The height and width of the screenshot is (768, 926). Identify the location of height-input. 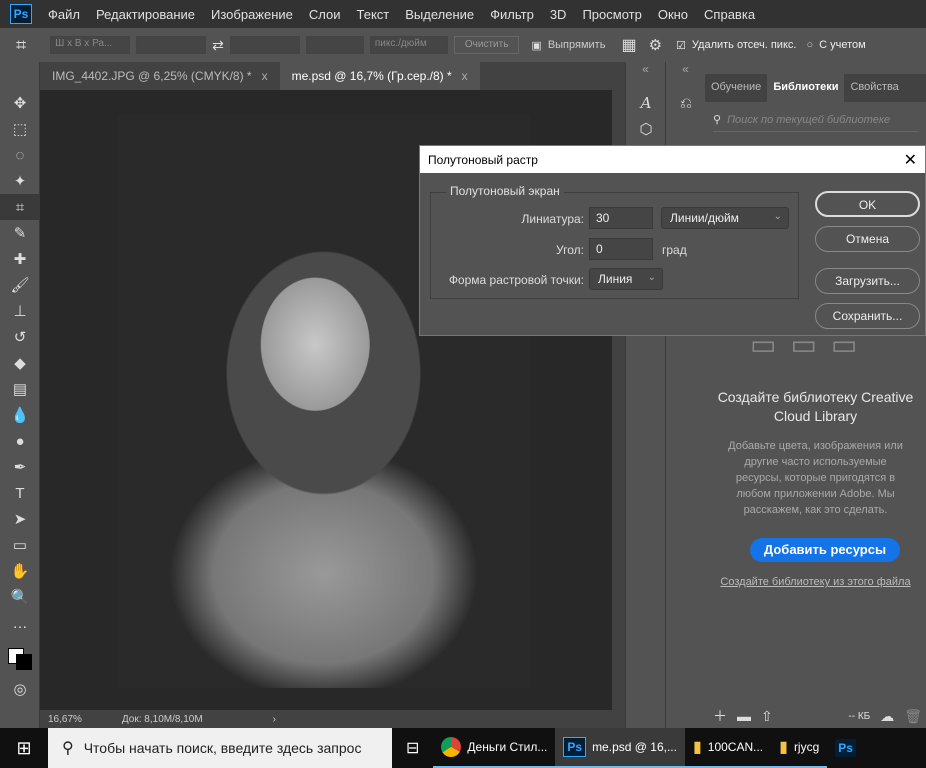
(264, 45).